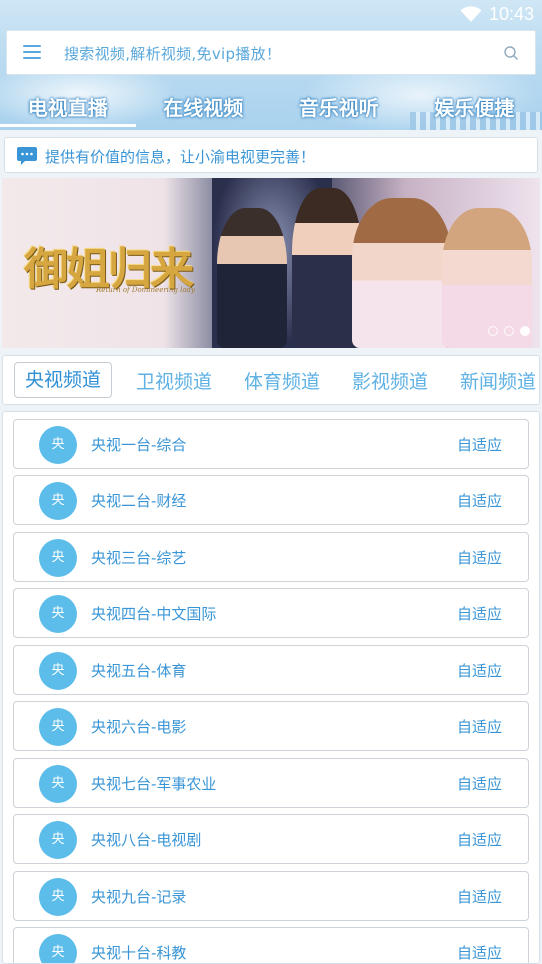 The width and height of the screenshot is (542, 964). What do you see at coordinates (271, 896) in the screenshot?
I see `channel-row: 央 央视九台-记录 自适应` at bounding box center [271, 896].